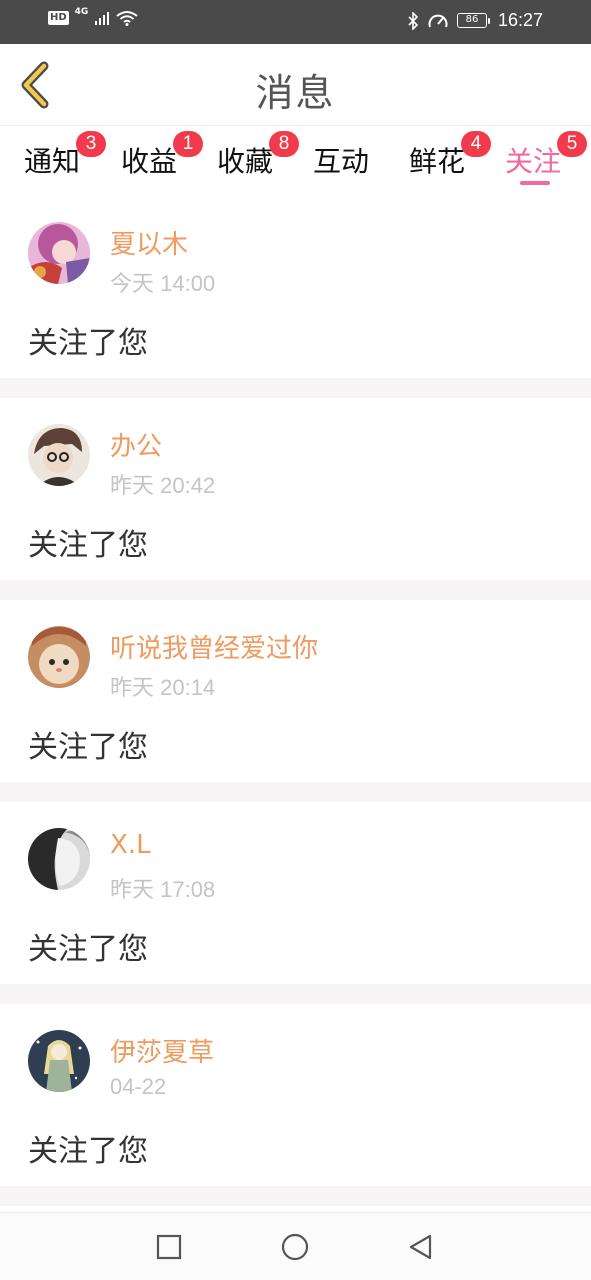 The width and height of the screenshot is (591, 1280). What do you see at coordinates (91, 144) in the screenshot?
I see `unread-badge: 3` at bounding box center [91, 144].